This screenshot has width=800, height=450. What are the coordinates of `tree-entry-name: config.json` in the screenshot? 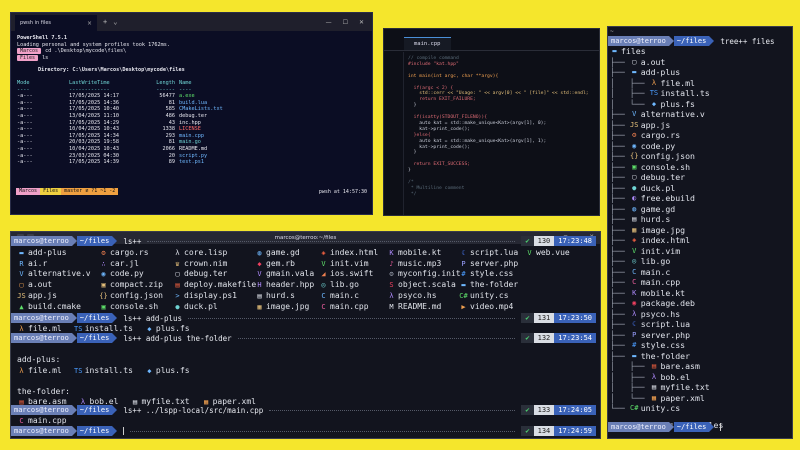 It's located at (667, 156).